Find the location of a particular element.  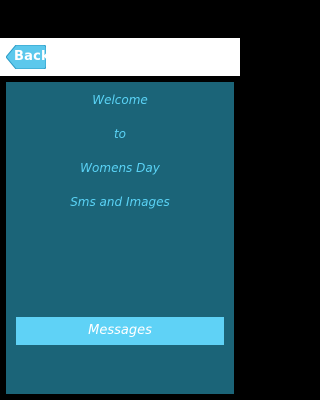

welcome-line-3: Womens Day is located at coordinates (120, 168).